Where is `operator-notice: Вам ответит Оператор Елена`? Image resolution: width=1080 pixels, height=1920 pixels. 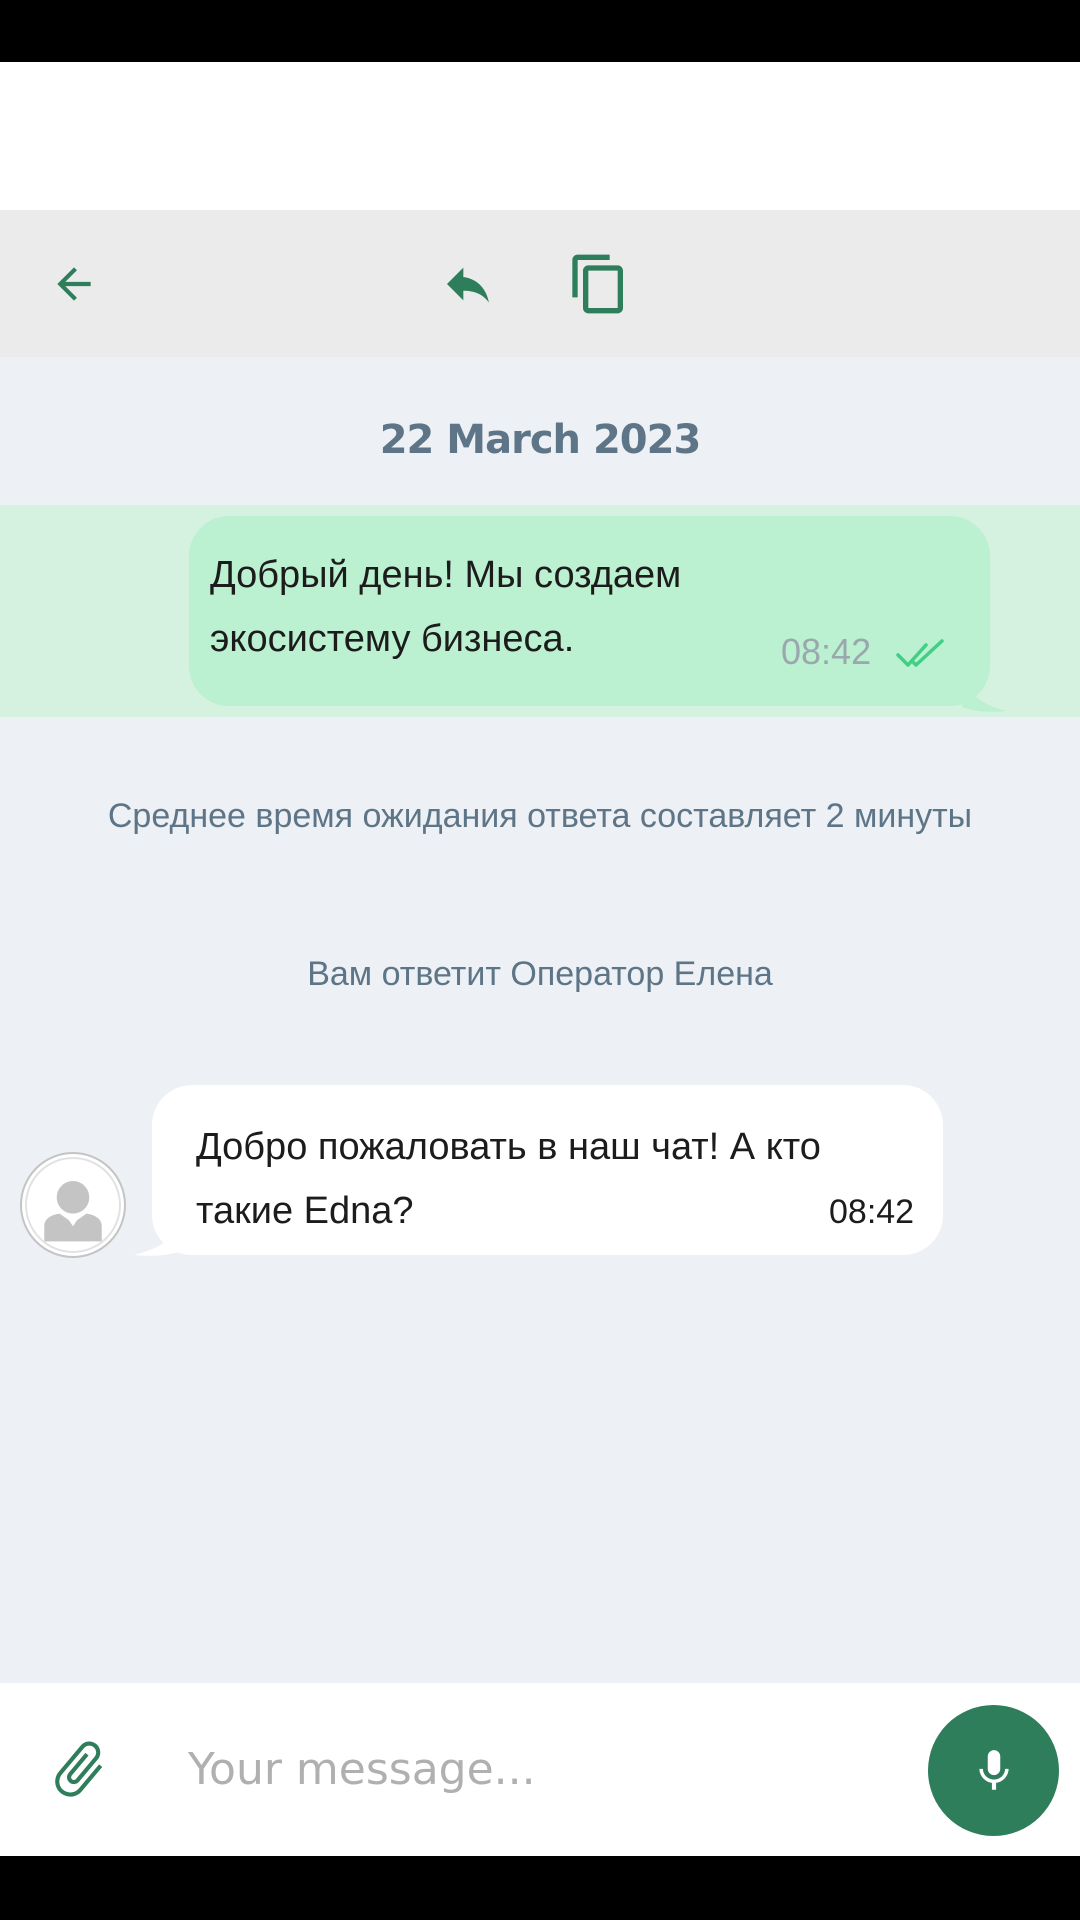
operator-notice: Вам ответит Оператор Елена is located at coordinates (540, 974).